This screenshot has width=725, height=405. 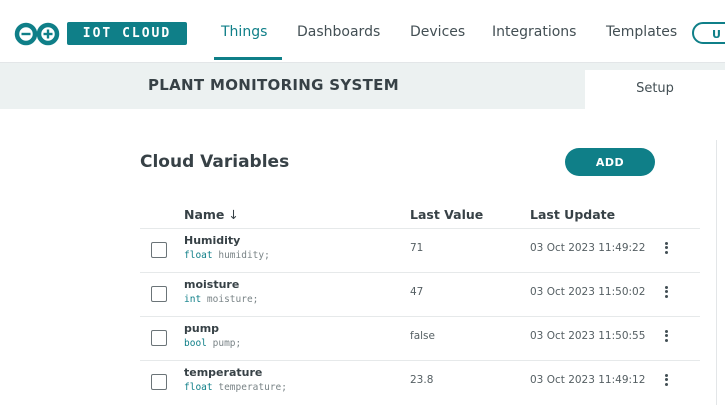 I want to click on column-header-name: Name ↓, so click(x=211, y=214).